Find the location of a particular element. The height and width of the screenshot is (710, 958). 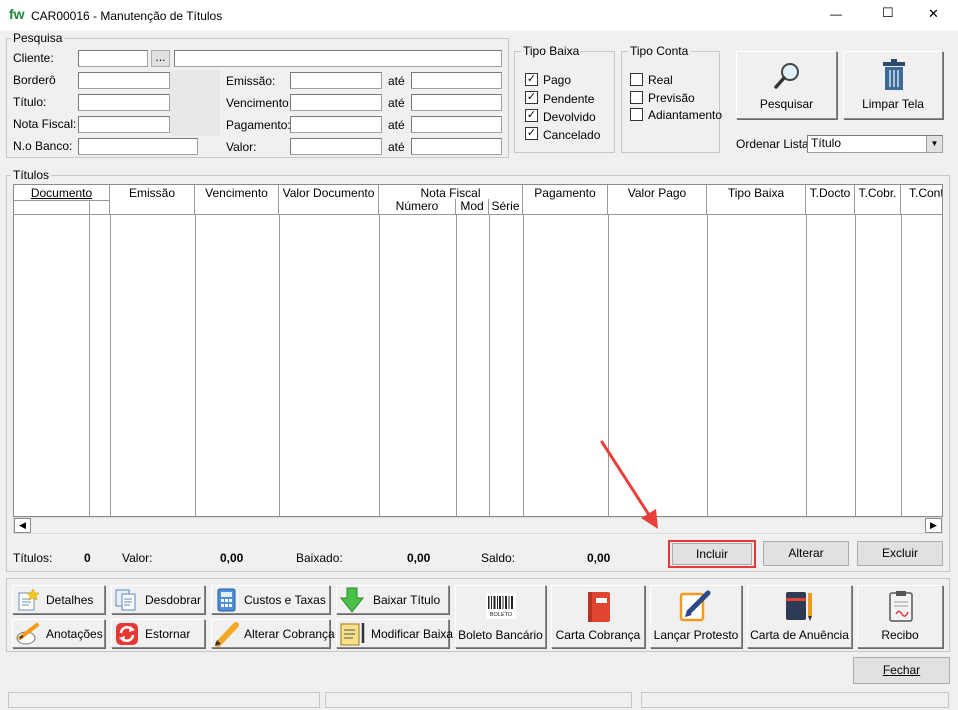

alterar-cobranca-button: Alterar Cobrança is located at coordinates (273, 633).